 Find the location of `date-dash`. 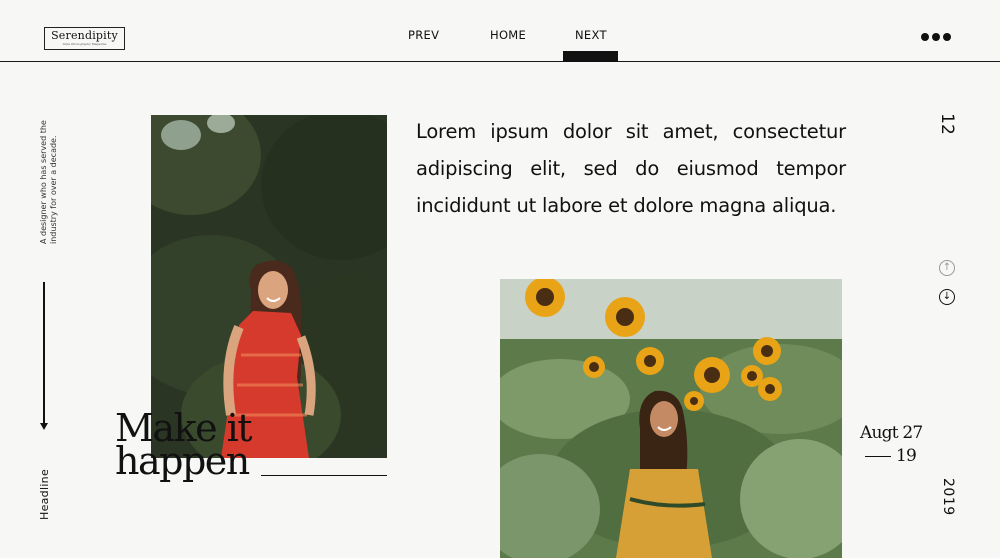

date-dash is located at coordinates (878, 456).